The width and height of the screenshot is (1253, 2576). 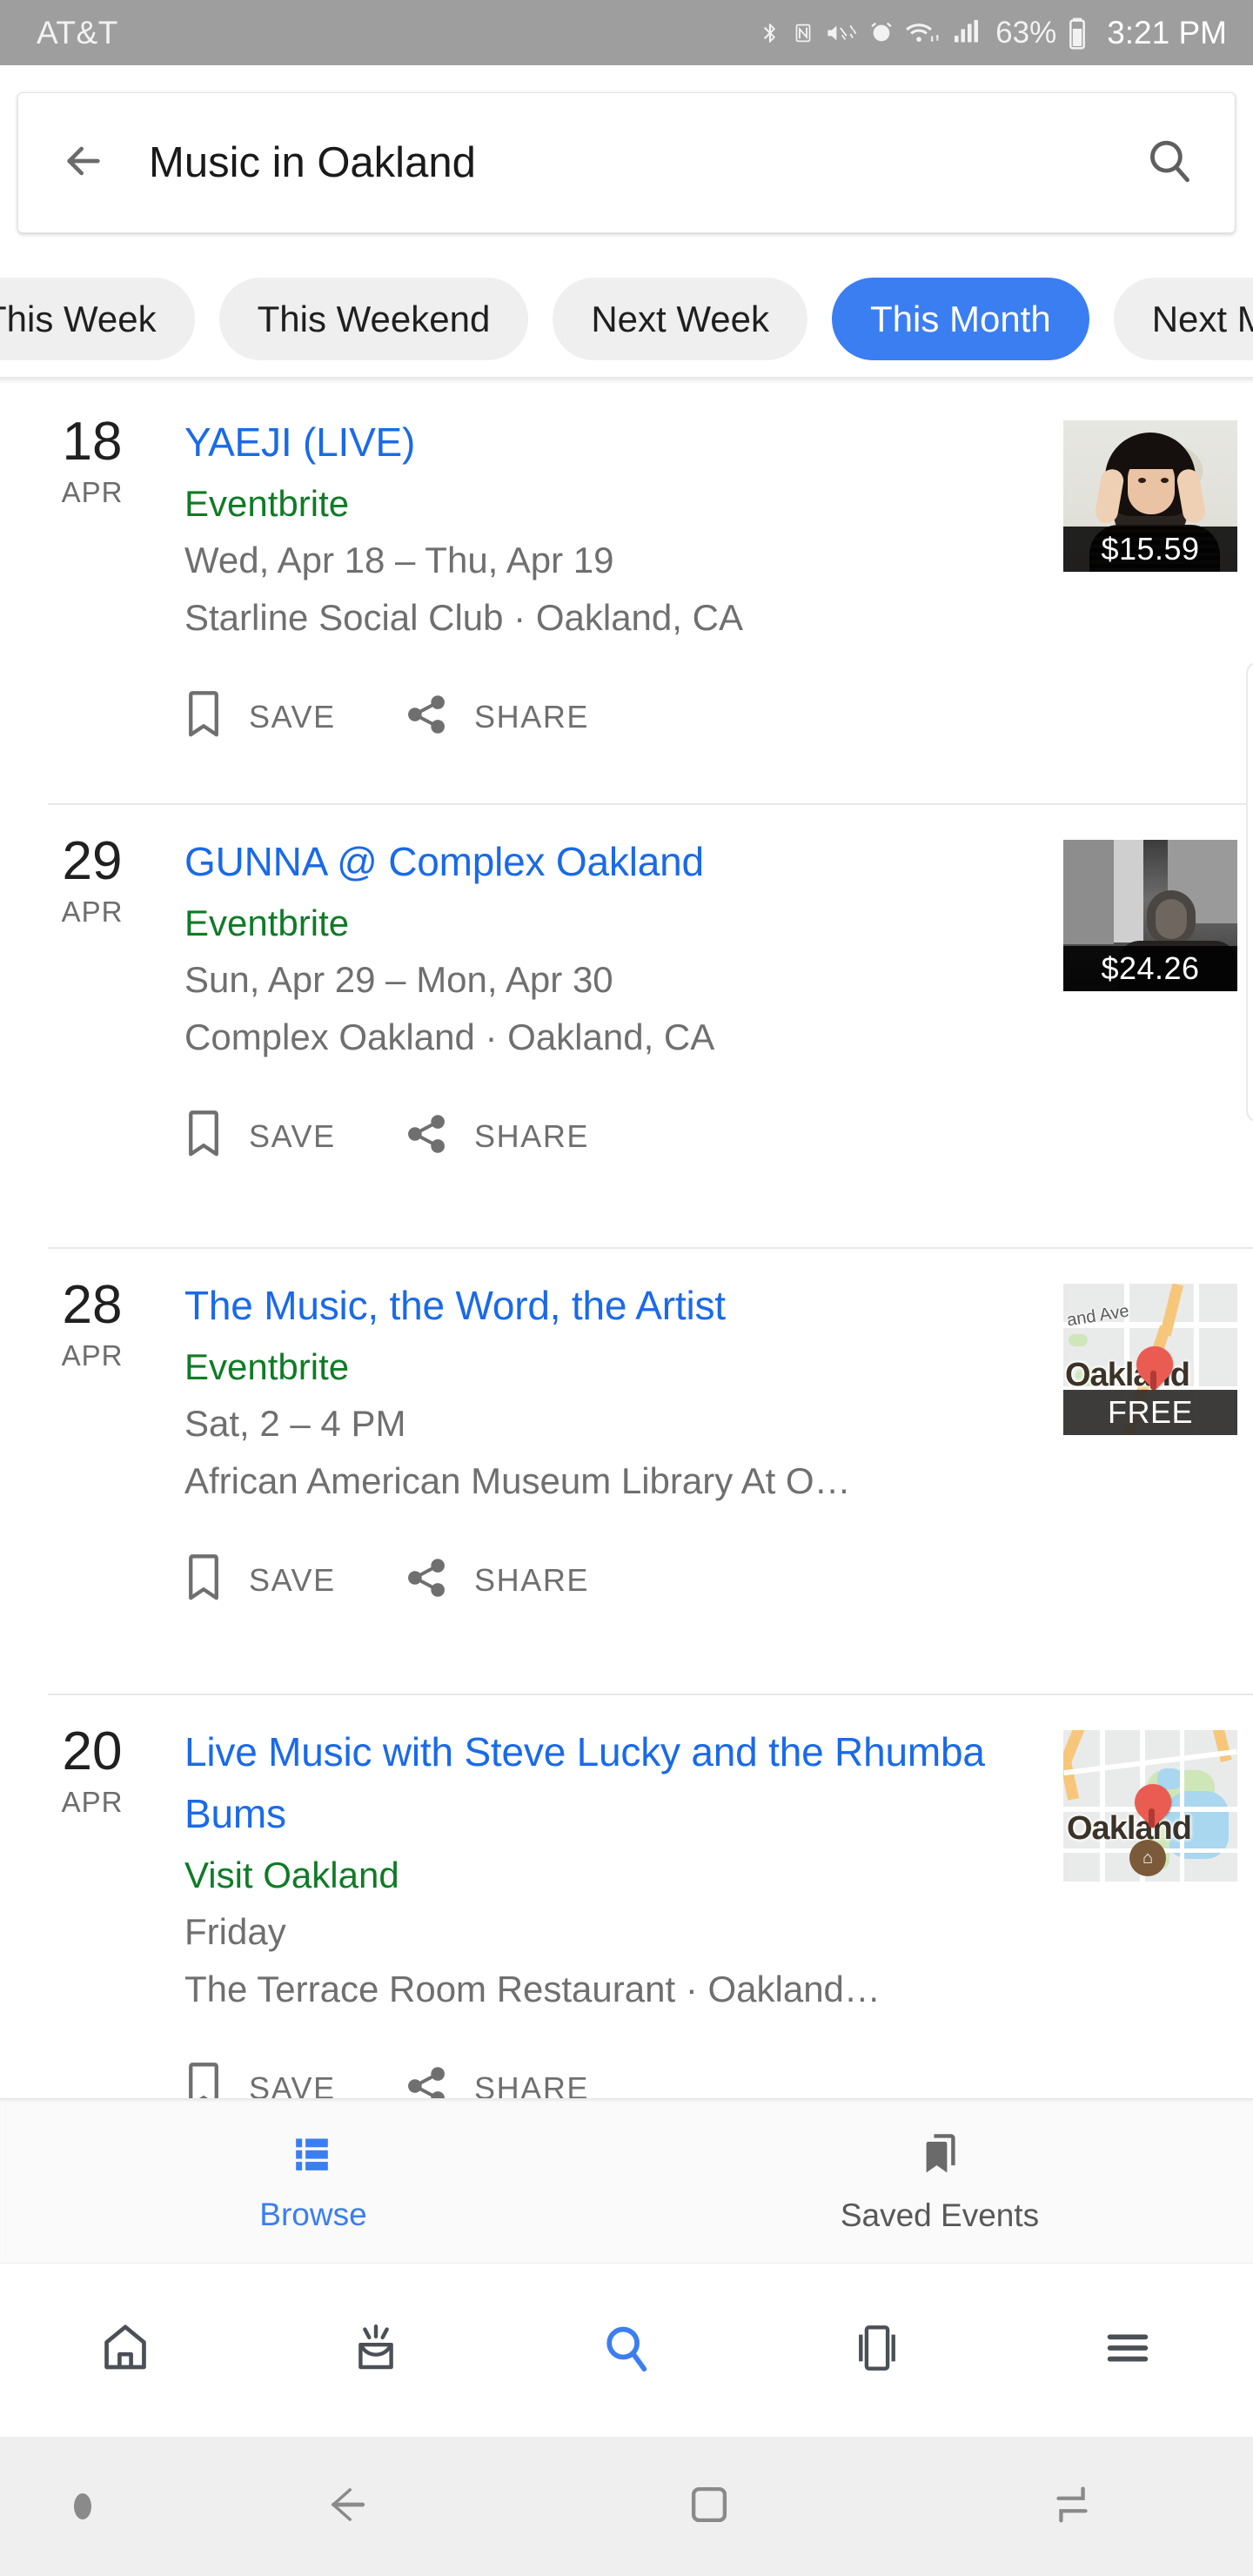 What do you see at coordinates (1183, 319) in the screenshot?
I see `chip-next-month: Next Month` at bounding box center [1183, 319].